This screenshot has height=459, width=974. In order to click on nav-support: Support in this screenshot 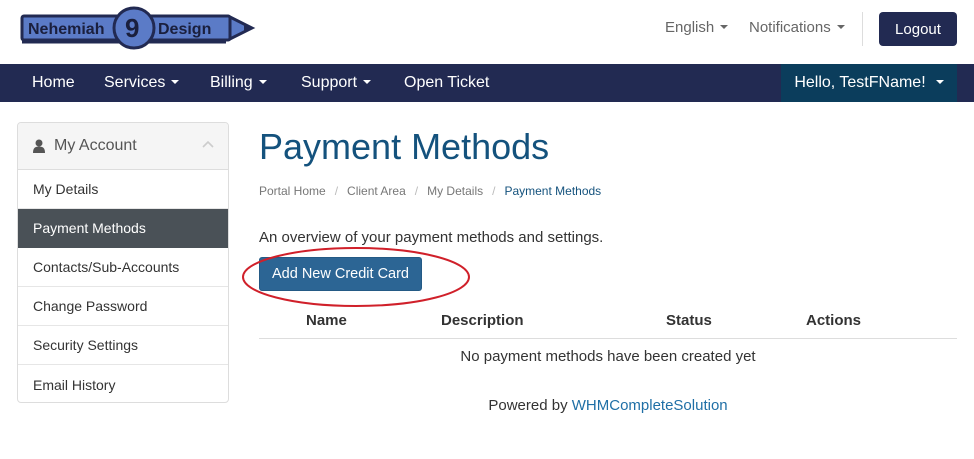, I will do `click(336, 83)`.